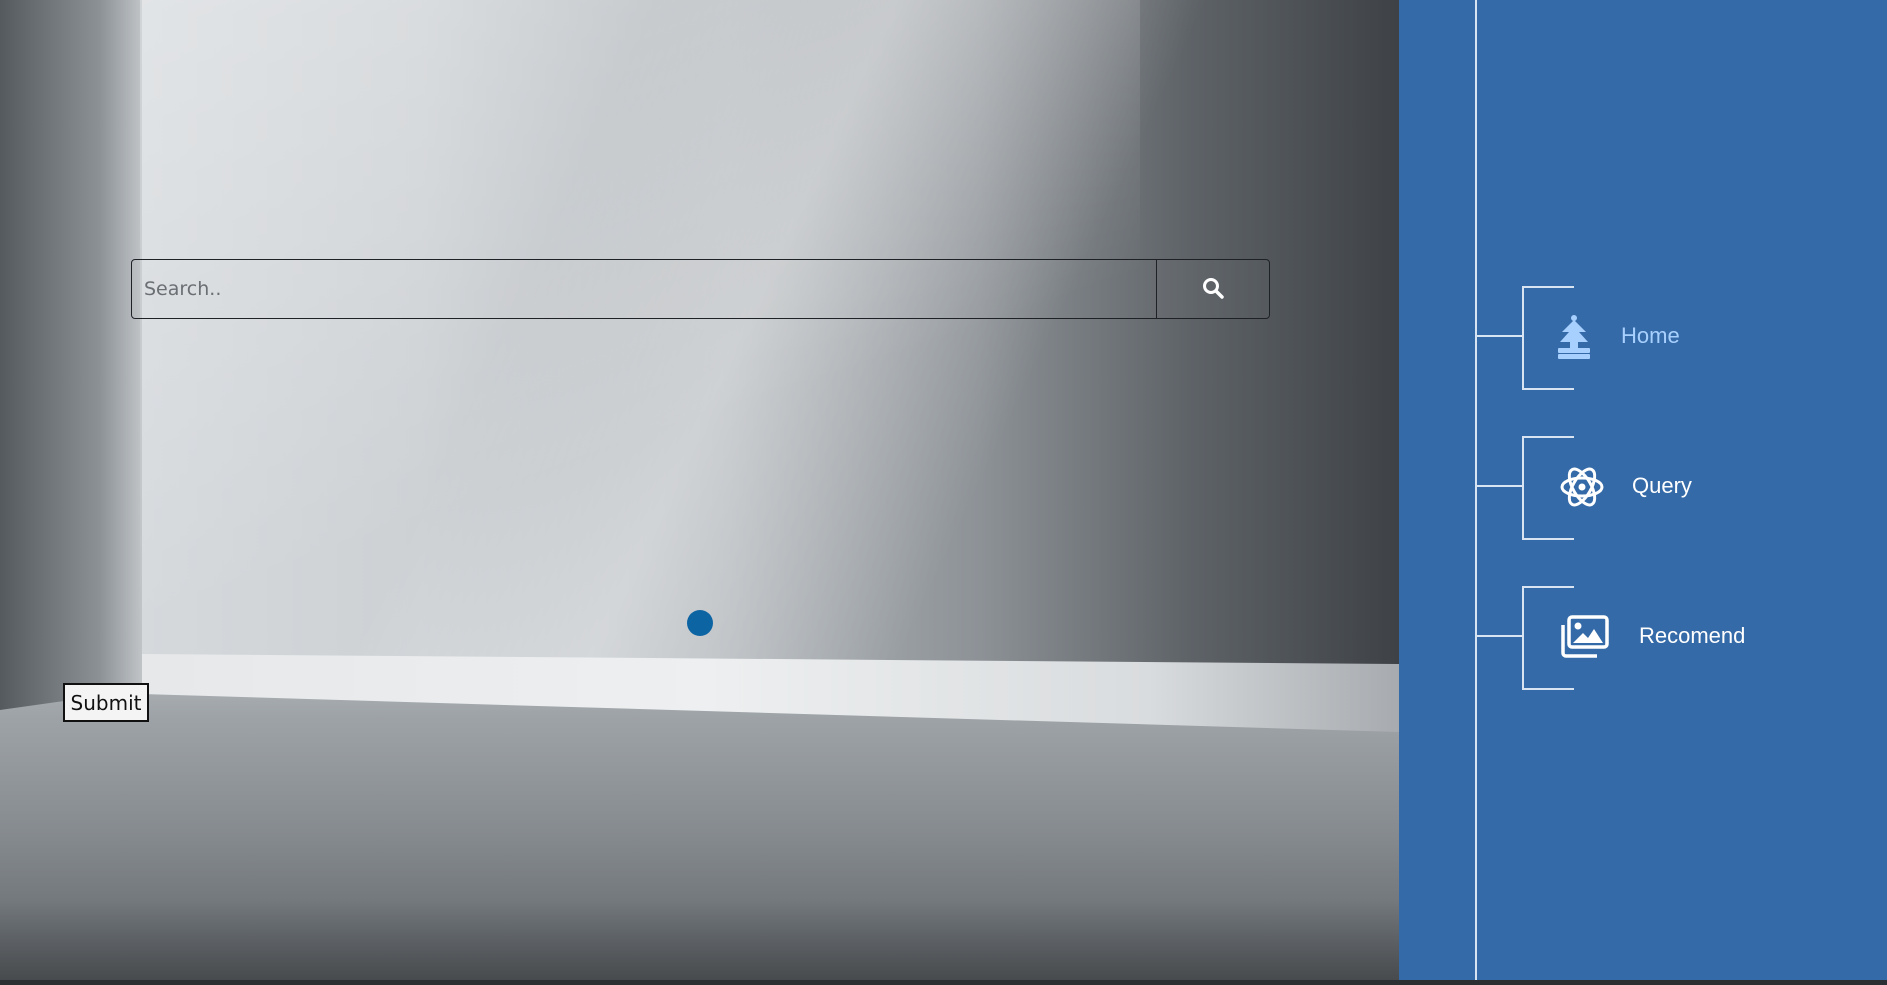 Image resolution: width=1887 pixels, height=985 pixels. I want to click on sidebar-item-recomend: Recomend, so click(1643, 638).